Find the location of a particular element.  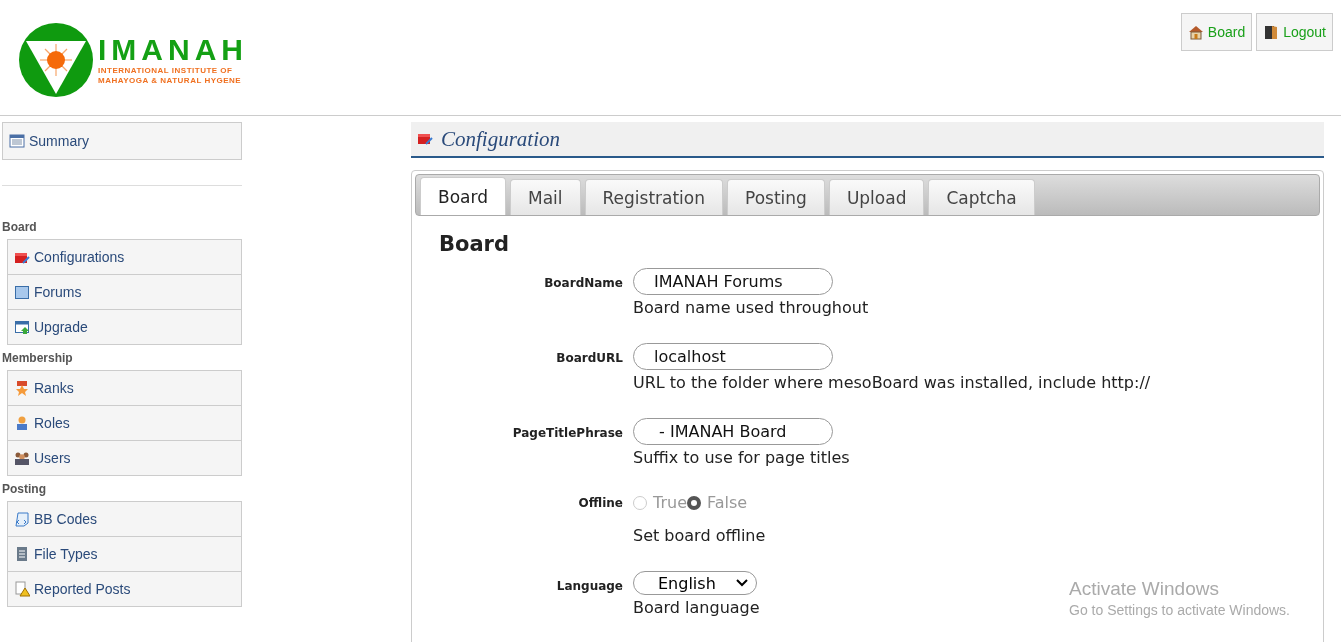

sidebar-item: Summary is located at coordinates (122, 141).